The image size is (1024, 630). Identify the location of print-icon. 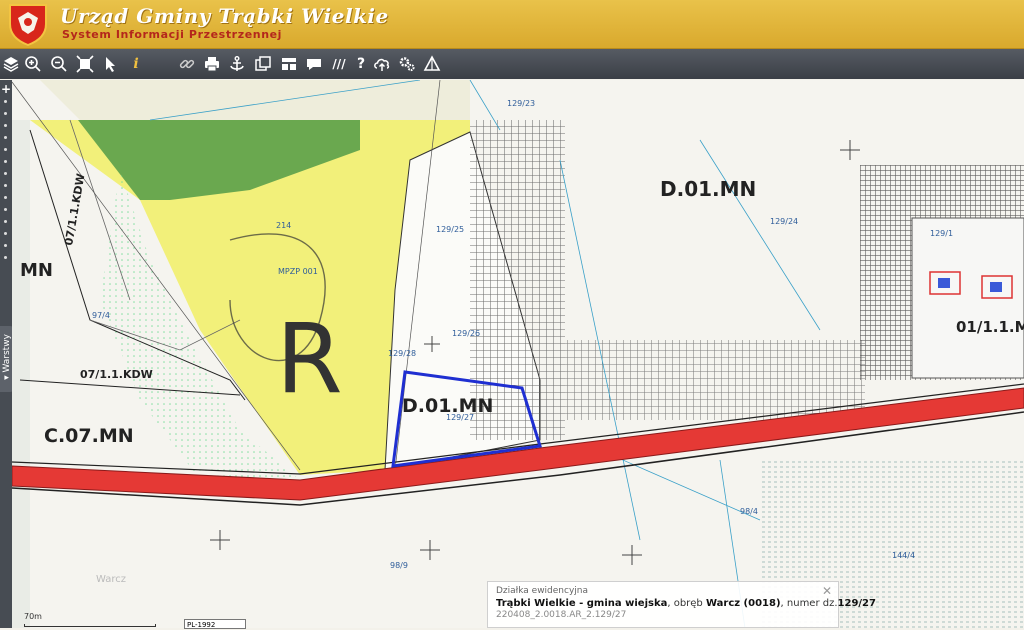
(212, 64).